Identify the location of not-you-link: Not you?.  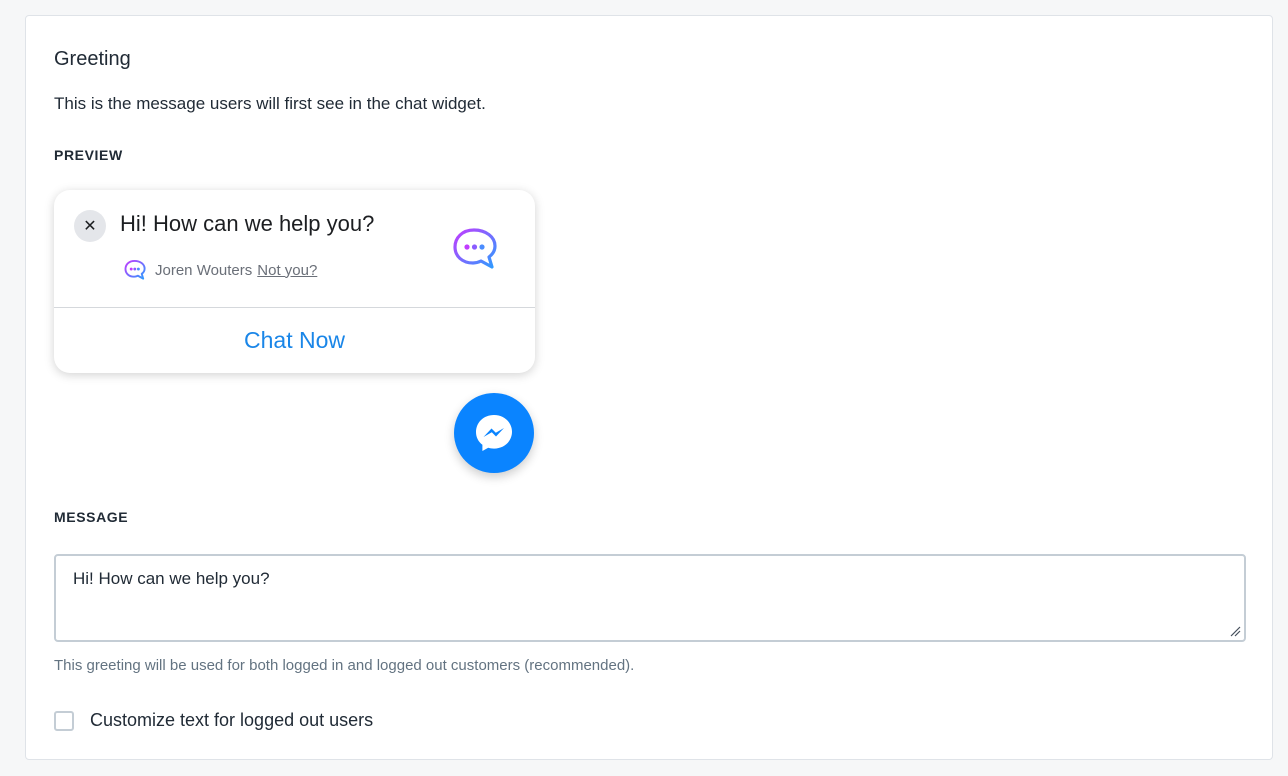
(287, 270).